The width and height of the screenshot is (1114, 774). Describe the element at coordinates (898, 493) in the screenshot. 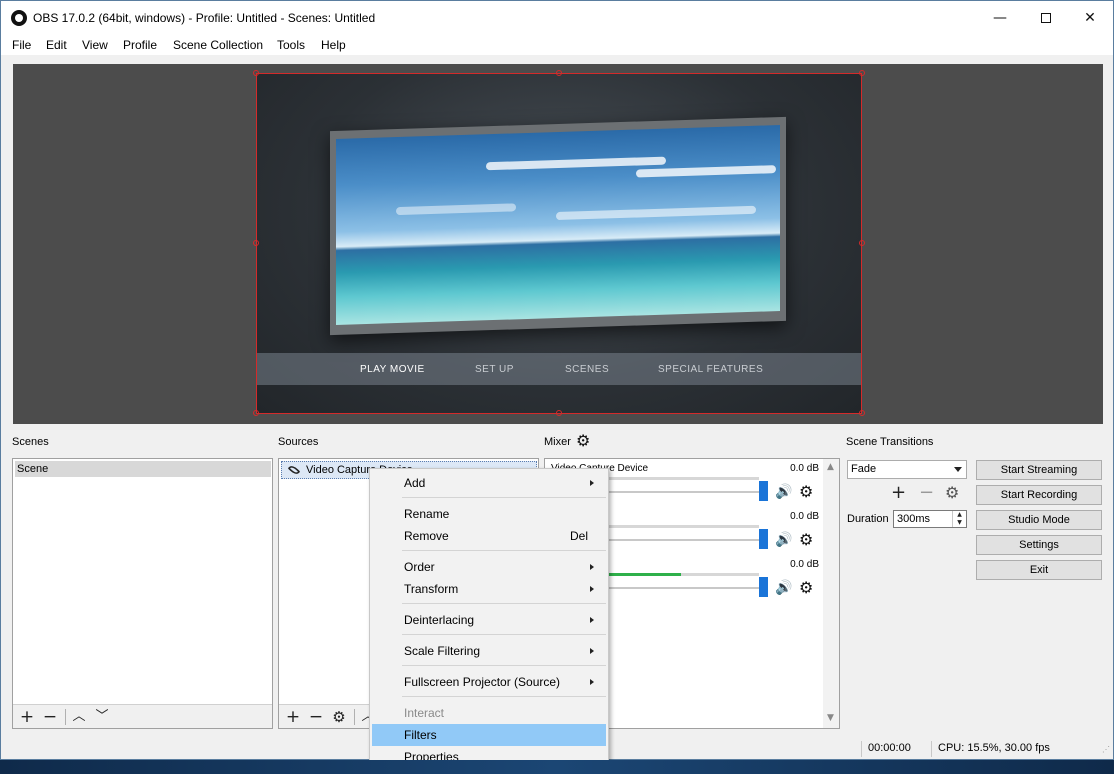

I see `add-transition-icon: +` at that location.